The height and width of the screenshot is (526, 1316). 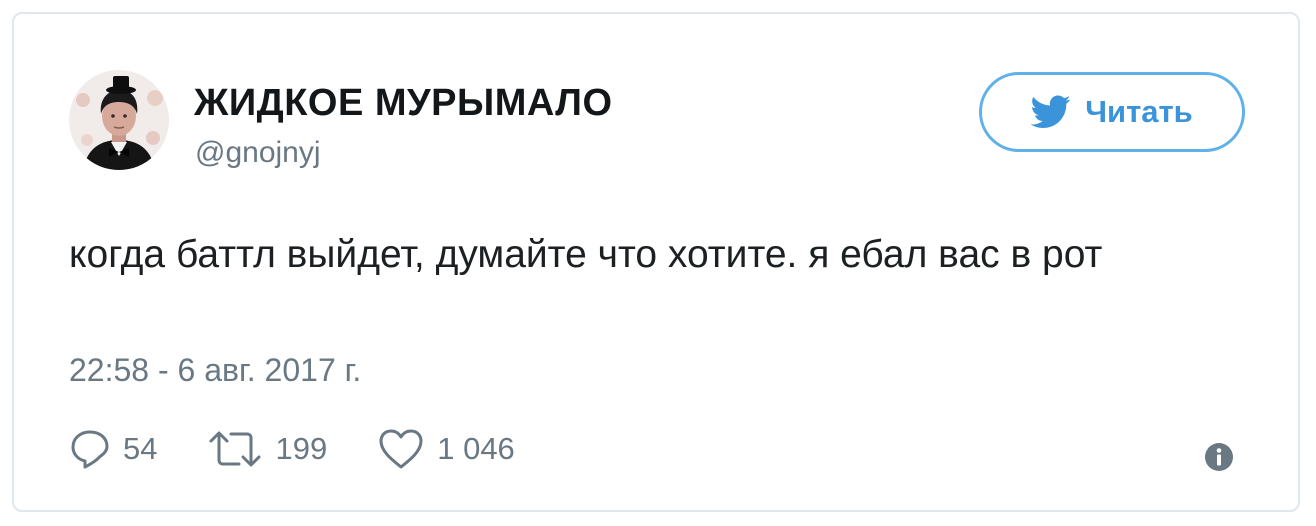 I want to click on like-count: 1 046, so click(x=476, y=448).